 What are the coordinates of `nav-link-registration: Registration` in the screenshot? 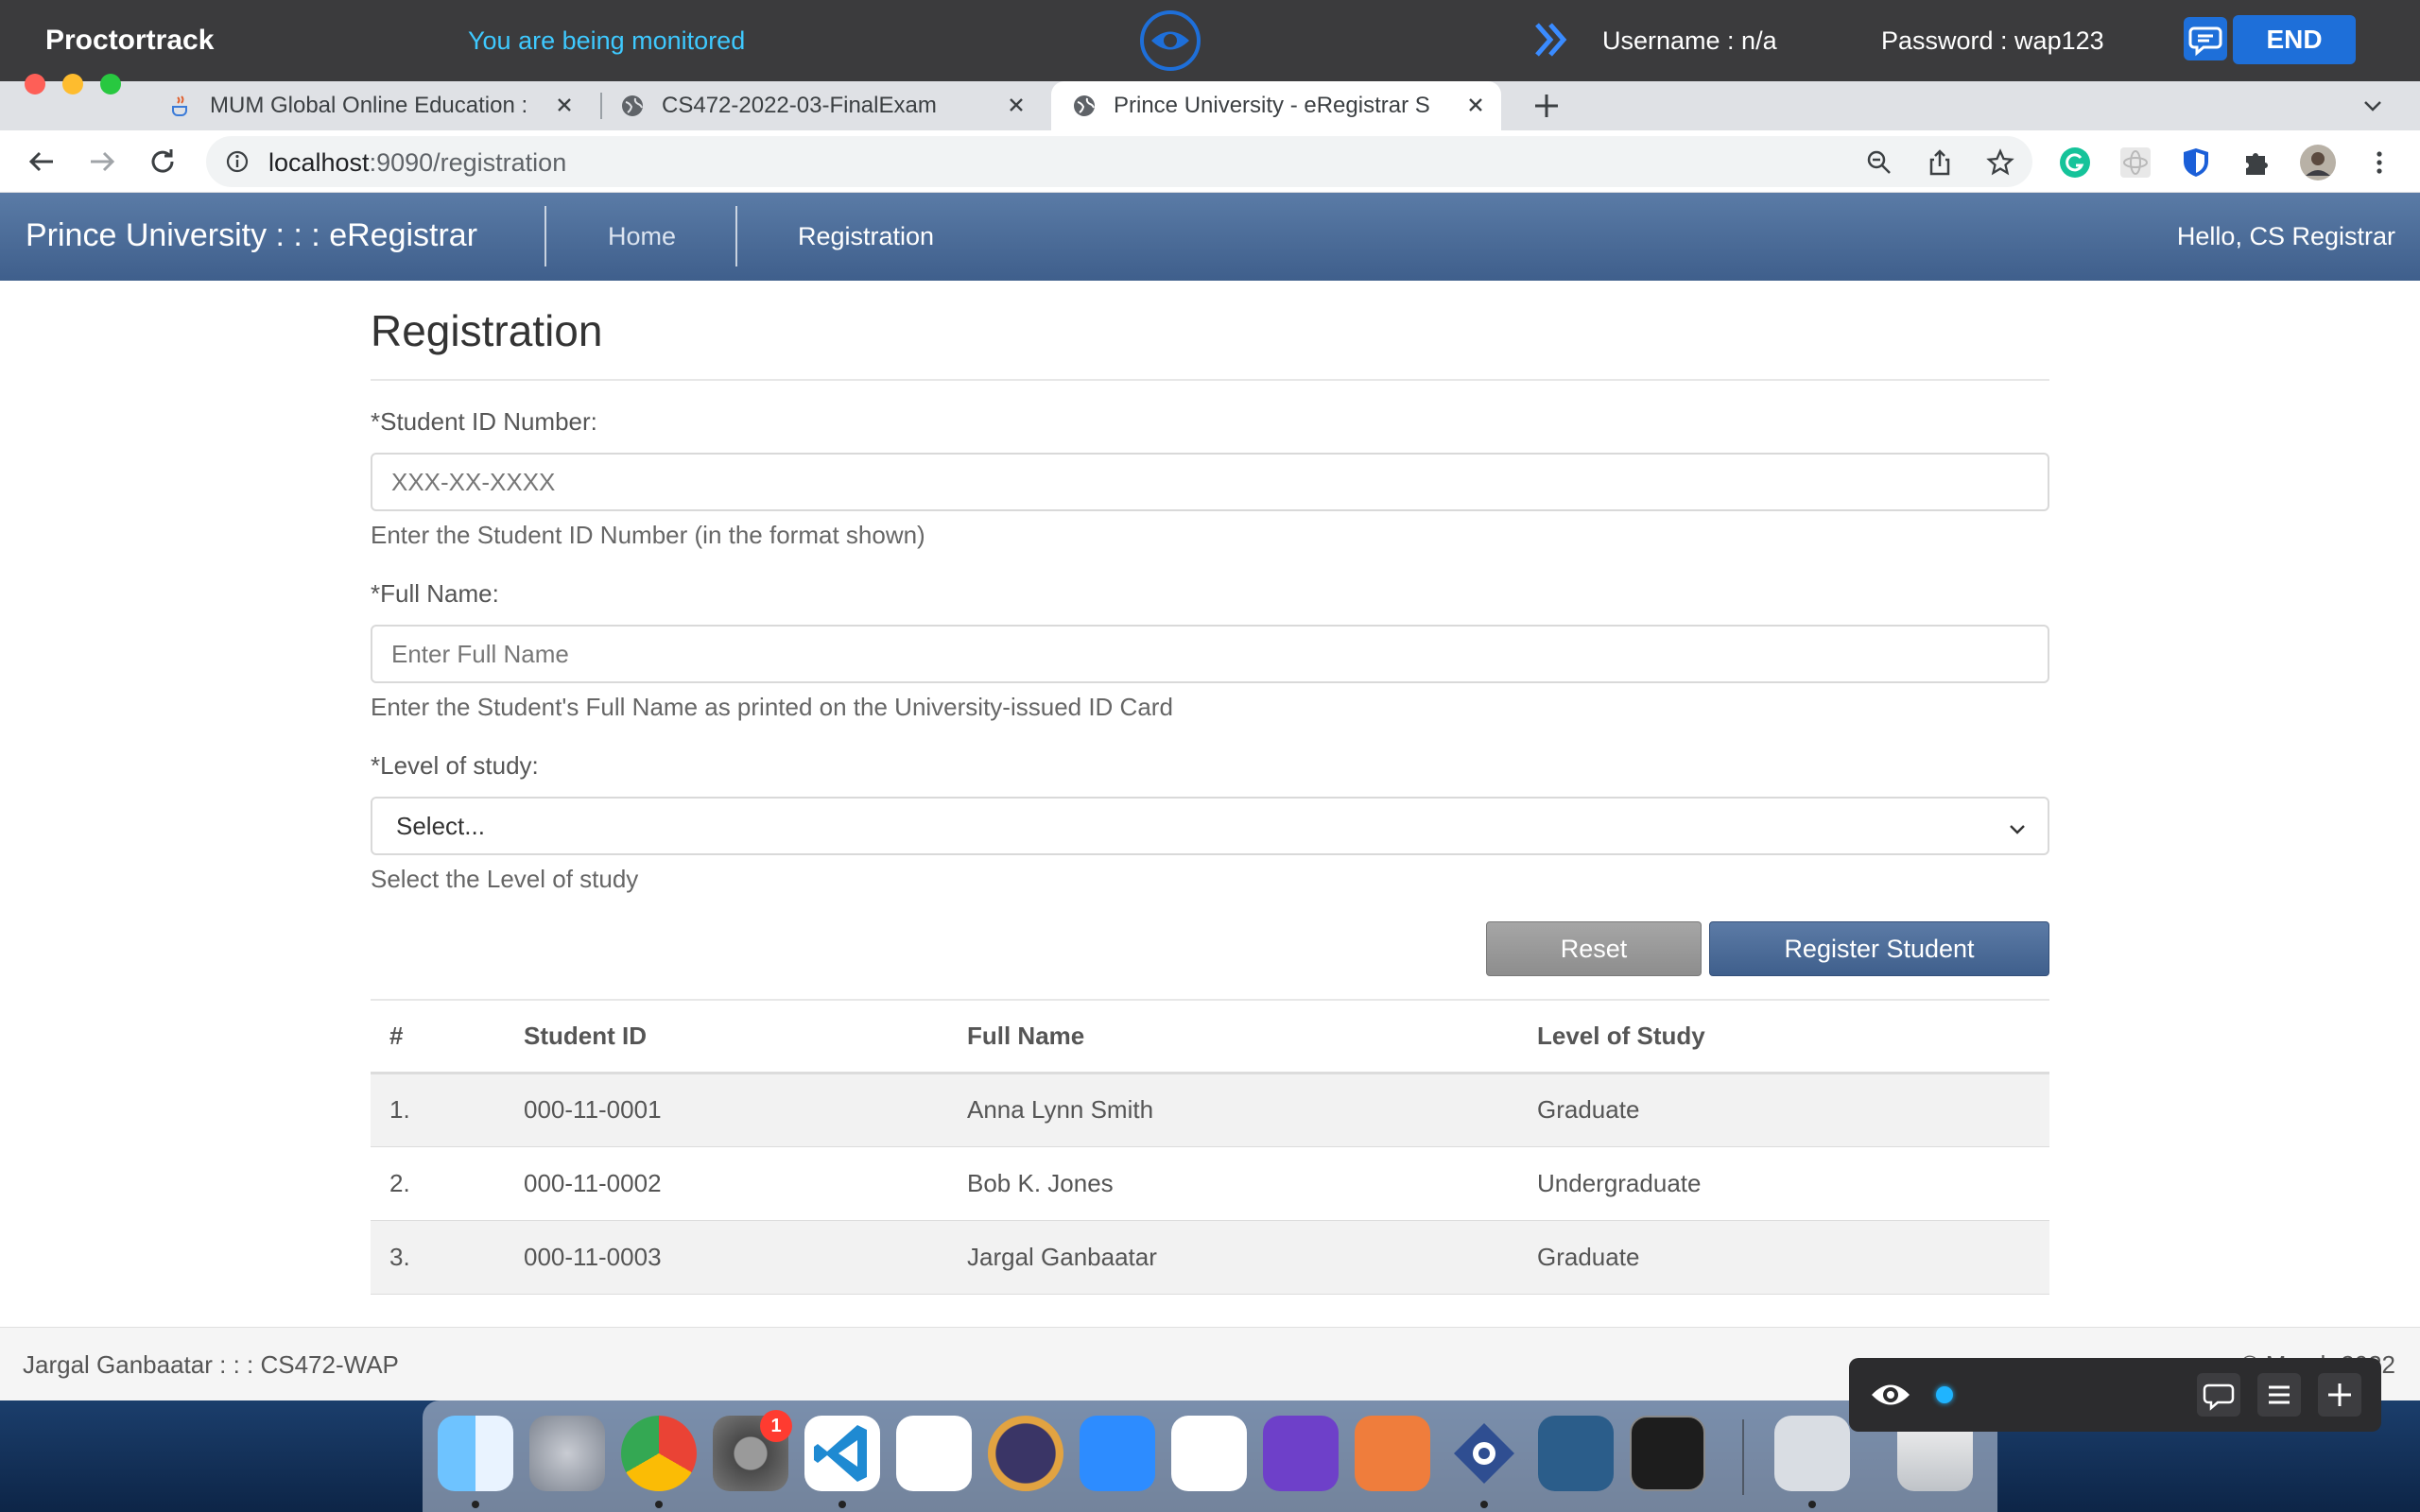 It's located at (866, 236).